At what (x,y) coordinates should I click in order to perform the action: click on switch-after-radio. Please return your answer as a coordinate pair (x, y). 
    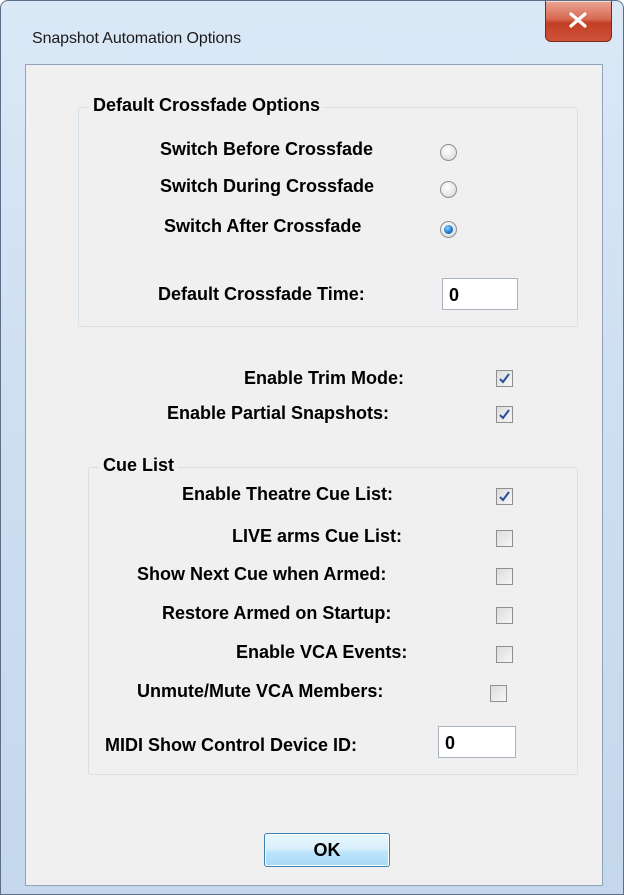
    Looking at the image, I should click on (448, 229).